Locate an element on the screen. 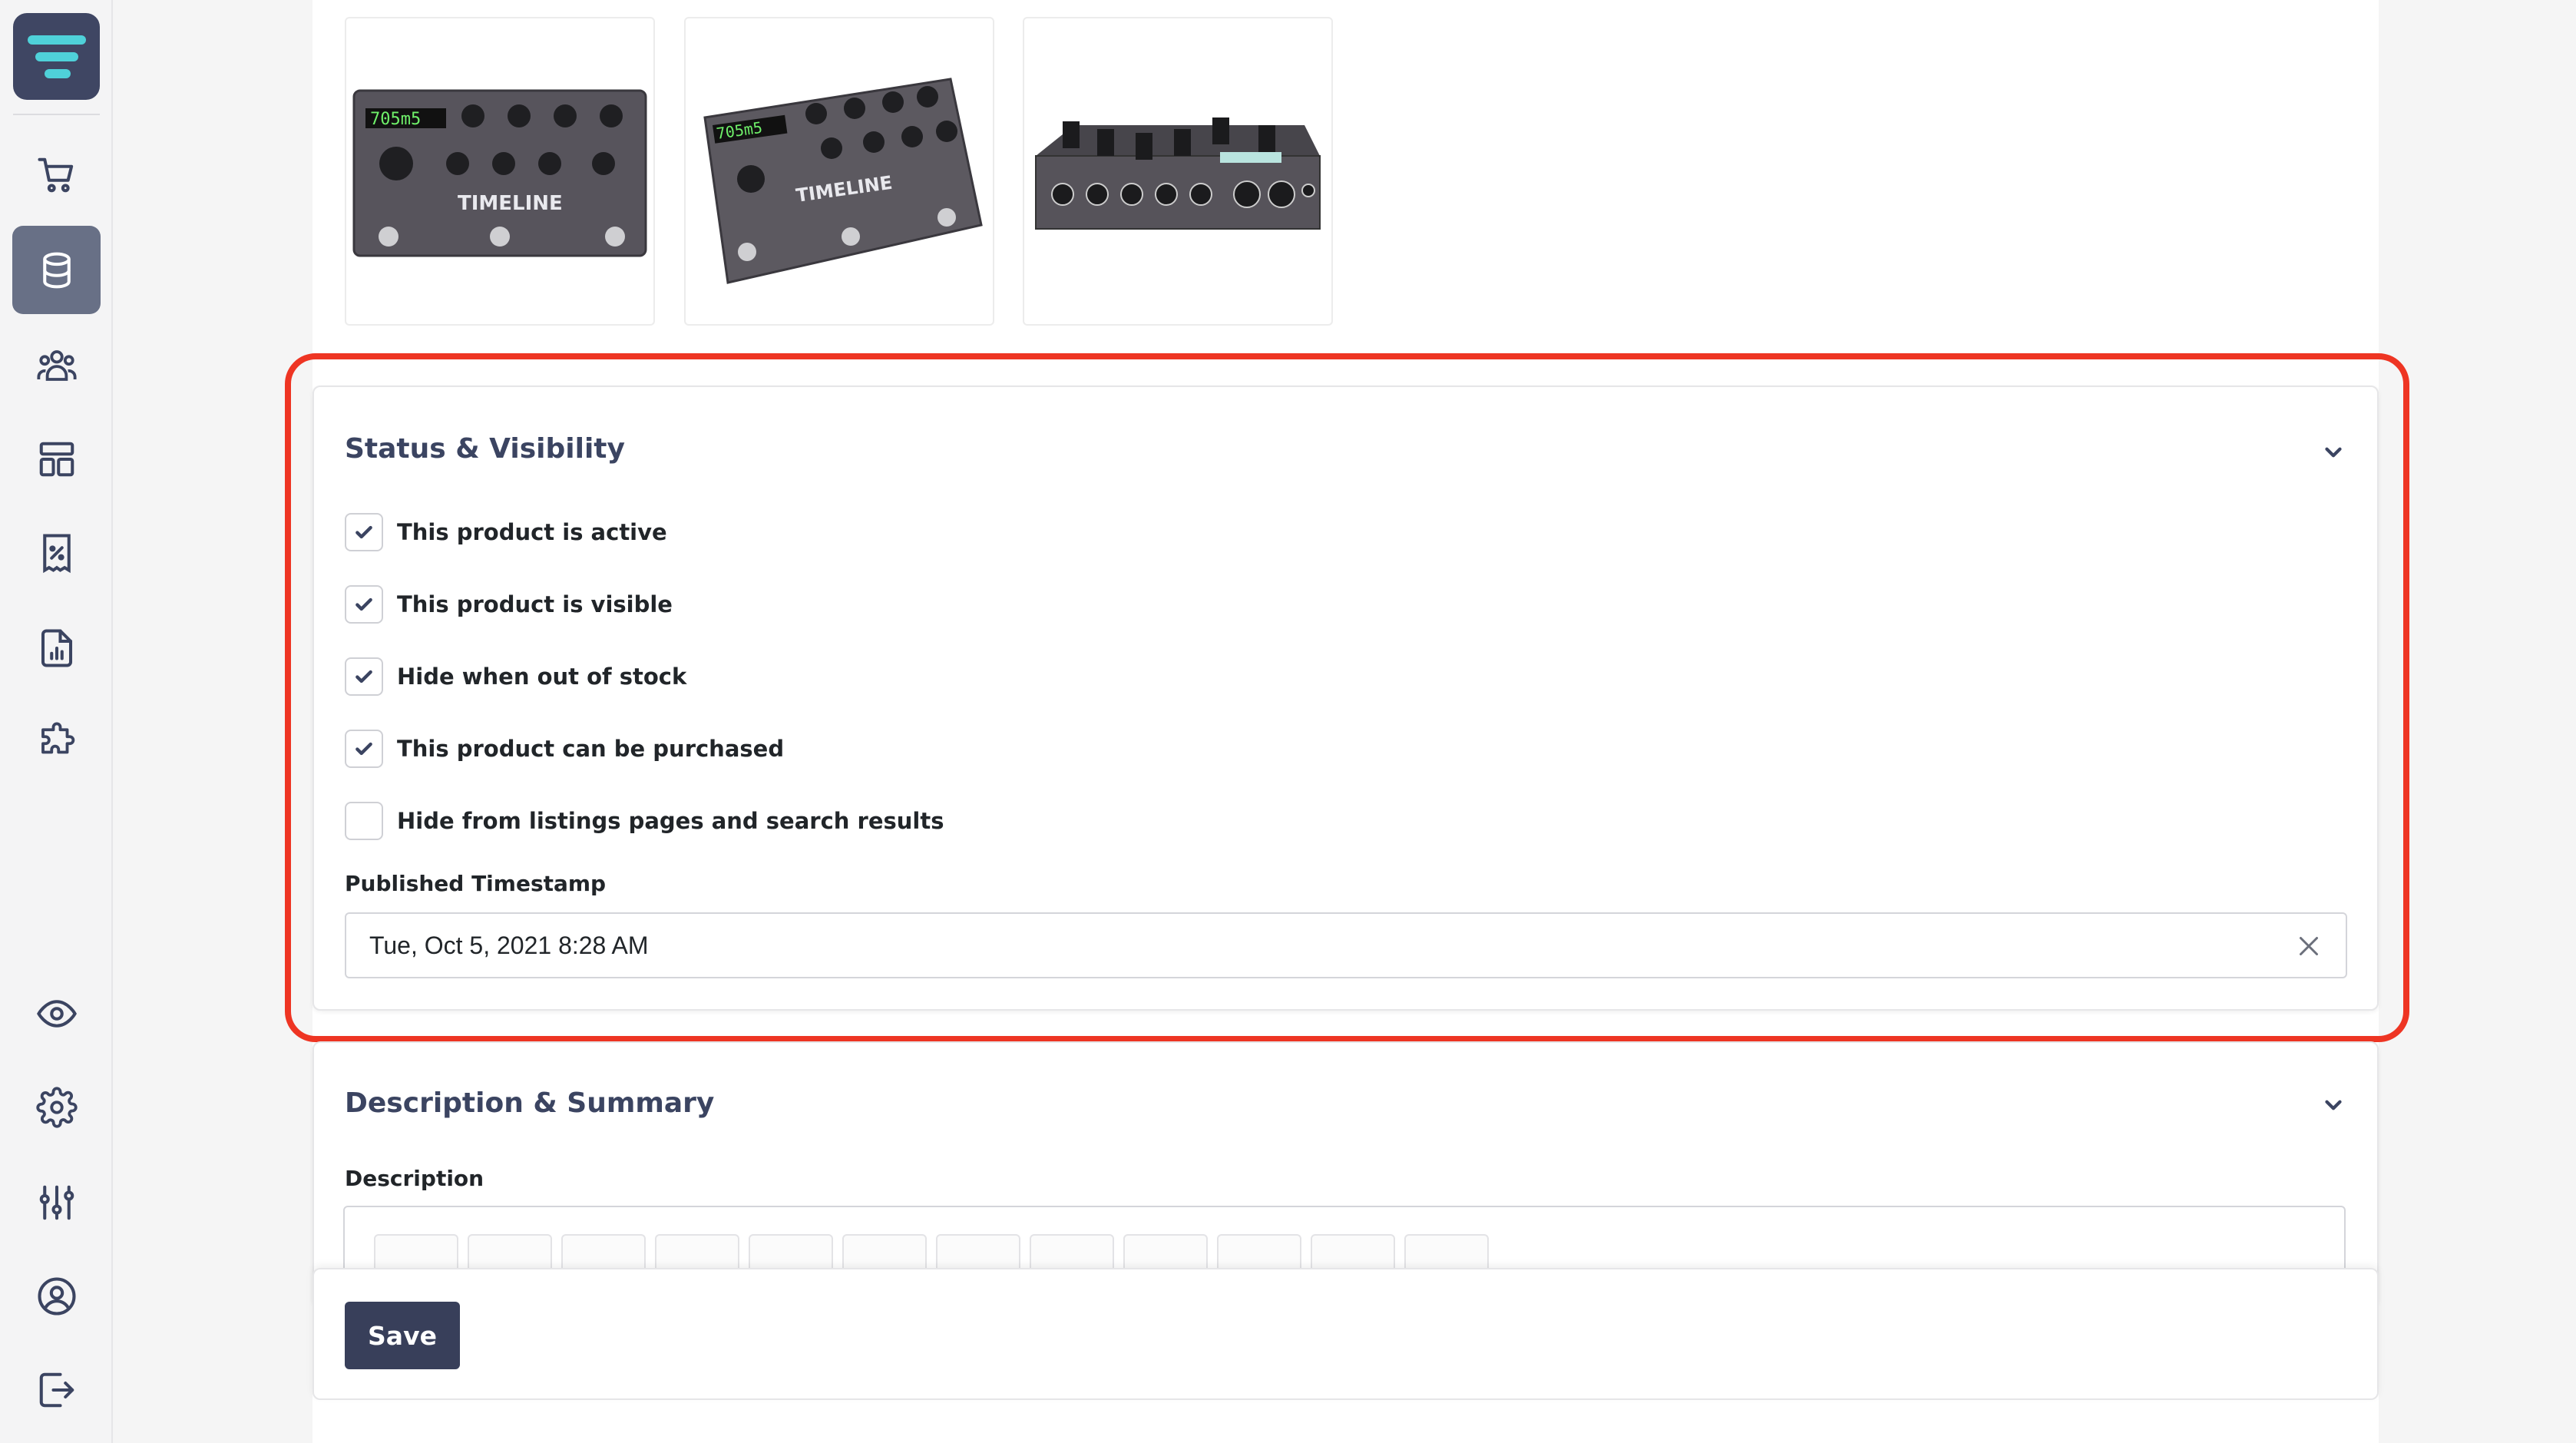  gear-icon is located at coordinates (56, 1107).